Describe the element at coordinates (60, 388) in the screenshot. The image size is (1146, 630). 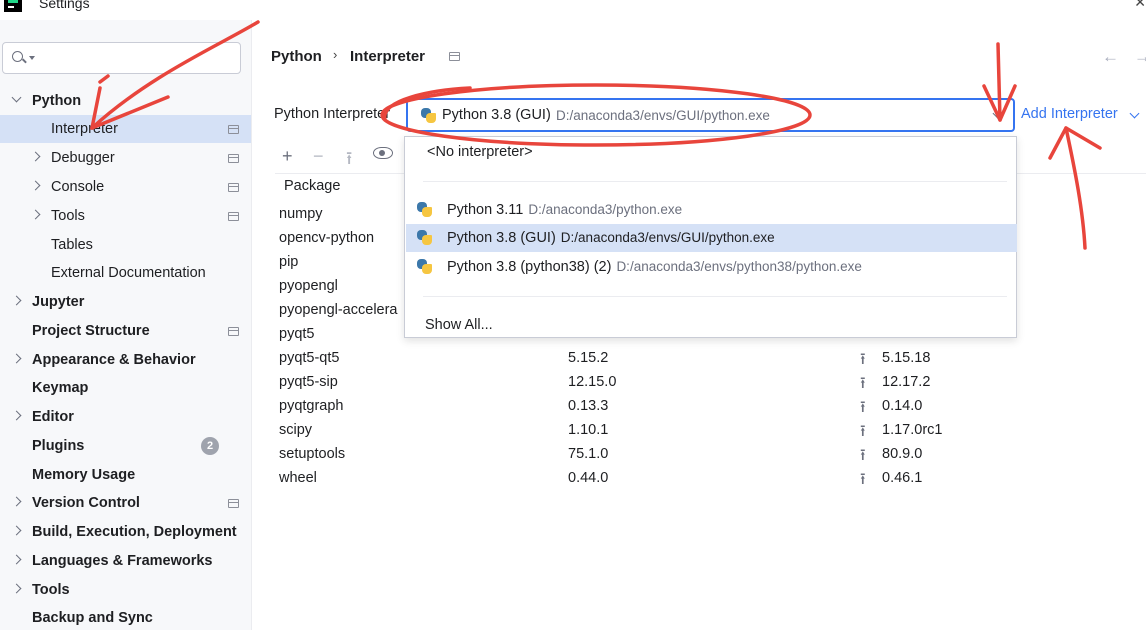
I see `sidebar-item-label: Keymap` at that location.